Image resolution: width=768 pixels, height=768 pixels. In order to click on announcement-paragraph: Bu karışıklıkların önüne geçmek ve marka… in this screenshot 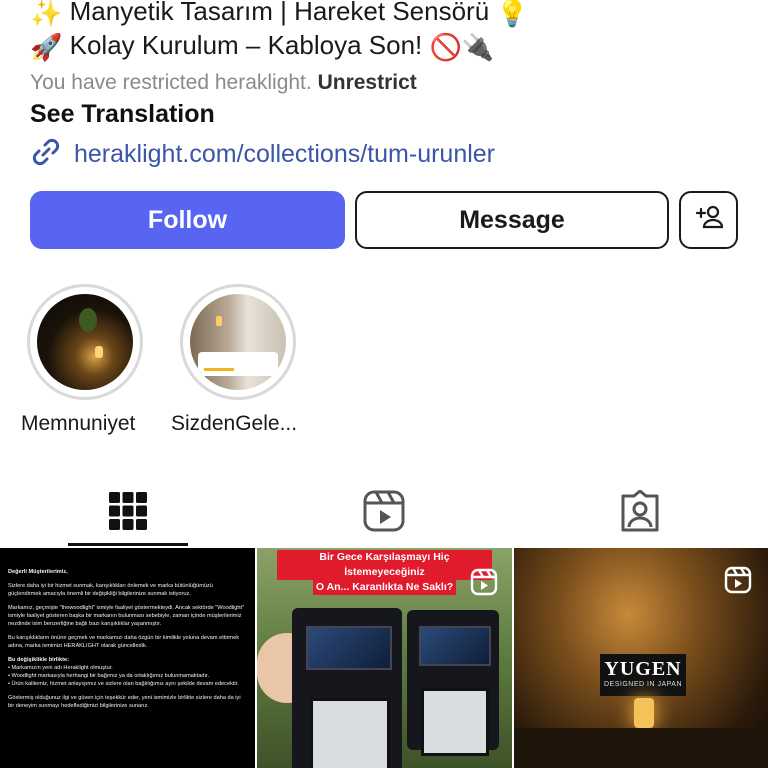, I will do `click(123, 642)`.